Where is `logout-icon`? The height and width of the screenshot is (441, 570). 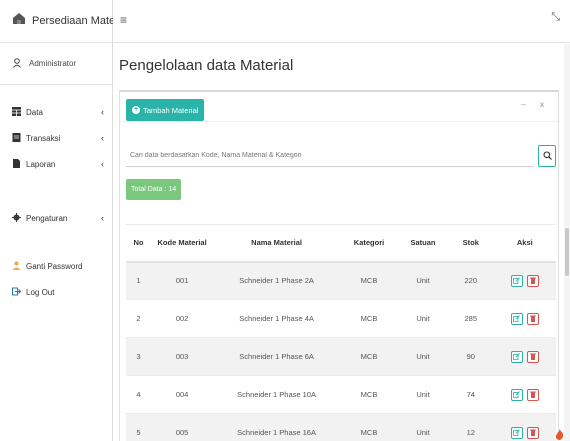
logout-icon is located at coordinates (17, 292).